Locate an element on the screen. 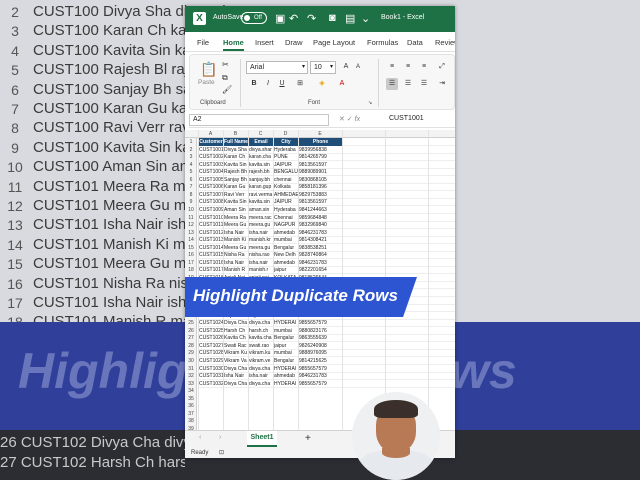 The height and width of the screenshot is (480, 640). cut-icon: ✂ is located at coordinates (225, 64).